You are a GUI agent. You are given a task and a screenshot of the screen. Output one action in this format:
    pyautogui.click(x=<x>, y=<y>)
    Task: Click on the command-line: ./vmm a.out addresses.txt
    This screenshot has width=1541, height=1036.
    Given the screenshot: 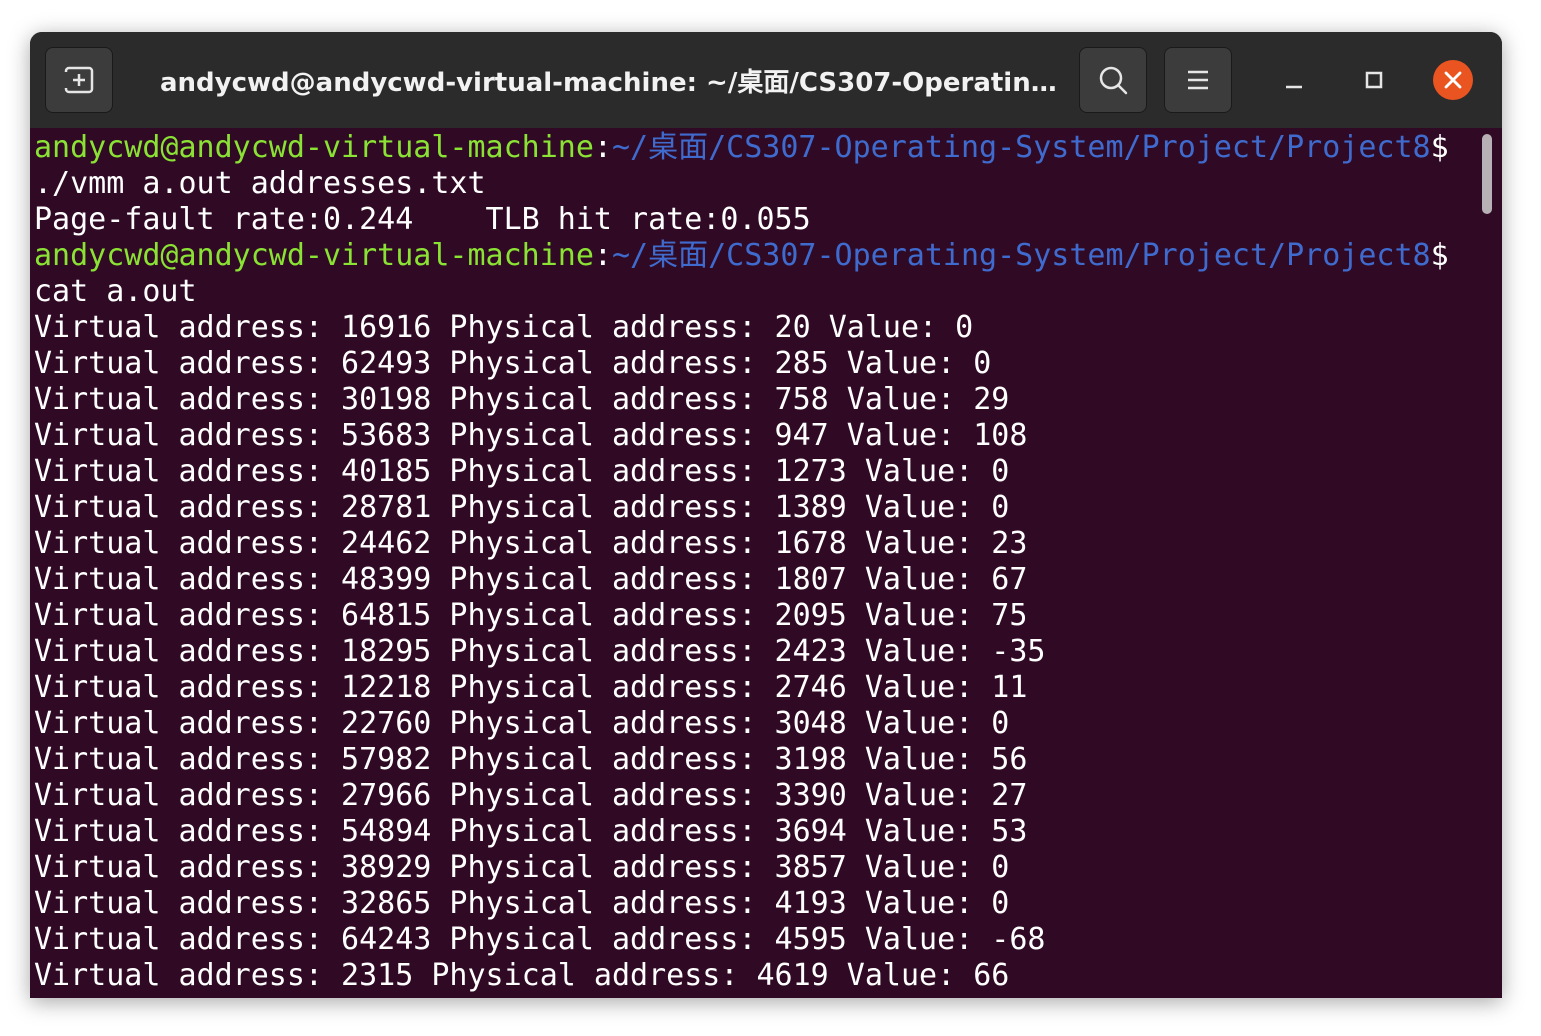 What is the action you would take?
    pyautogui.click(x=260, y=183)
    